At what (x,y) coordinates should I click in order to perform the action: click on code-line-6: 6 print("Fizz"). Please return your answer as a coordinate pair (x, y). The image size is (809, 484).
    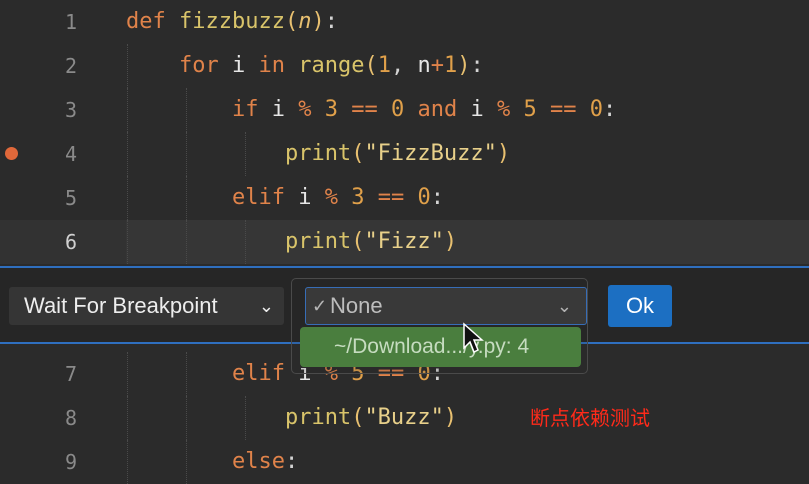
    Looking at the image, I should click on (404, 242).